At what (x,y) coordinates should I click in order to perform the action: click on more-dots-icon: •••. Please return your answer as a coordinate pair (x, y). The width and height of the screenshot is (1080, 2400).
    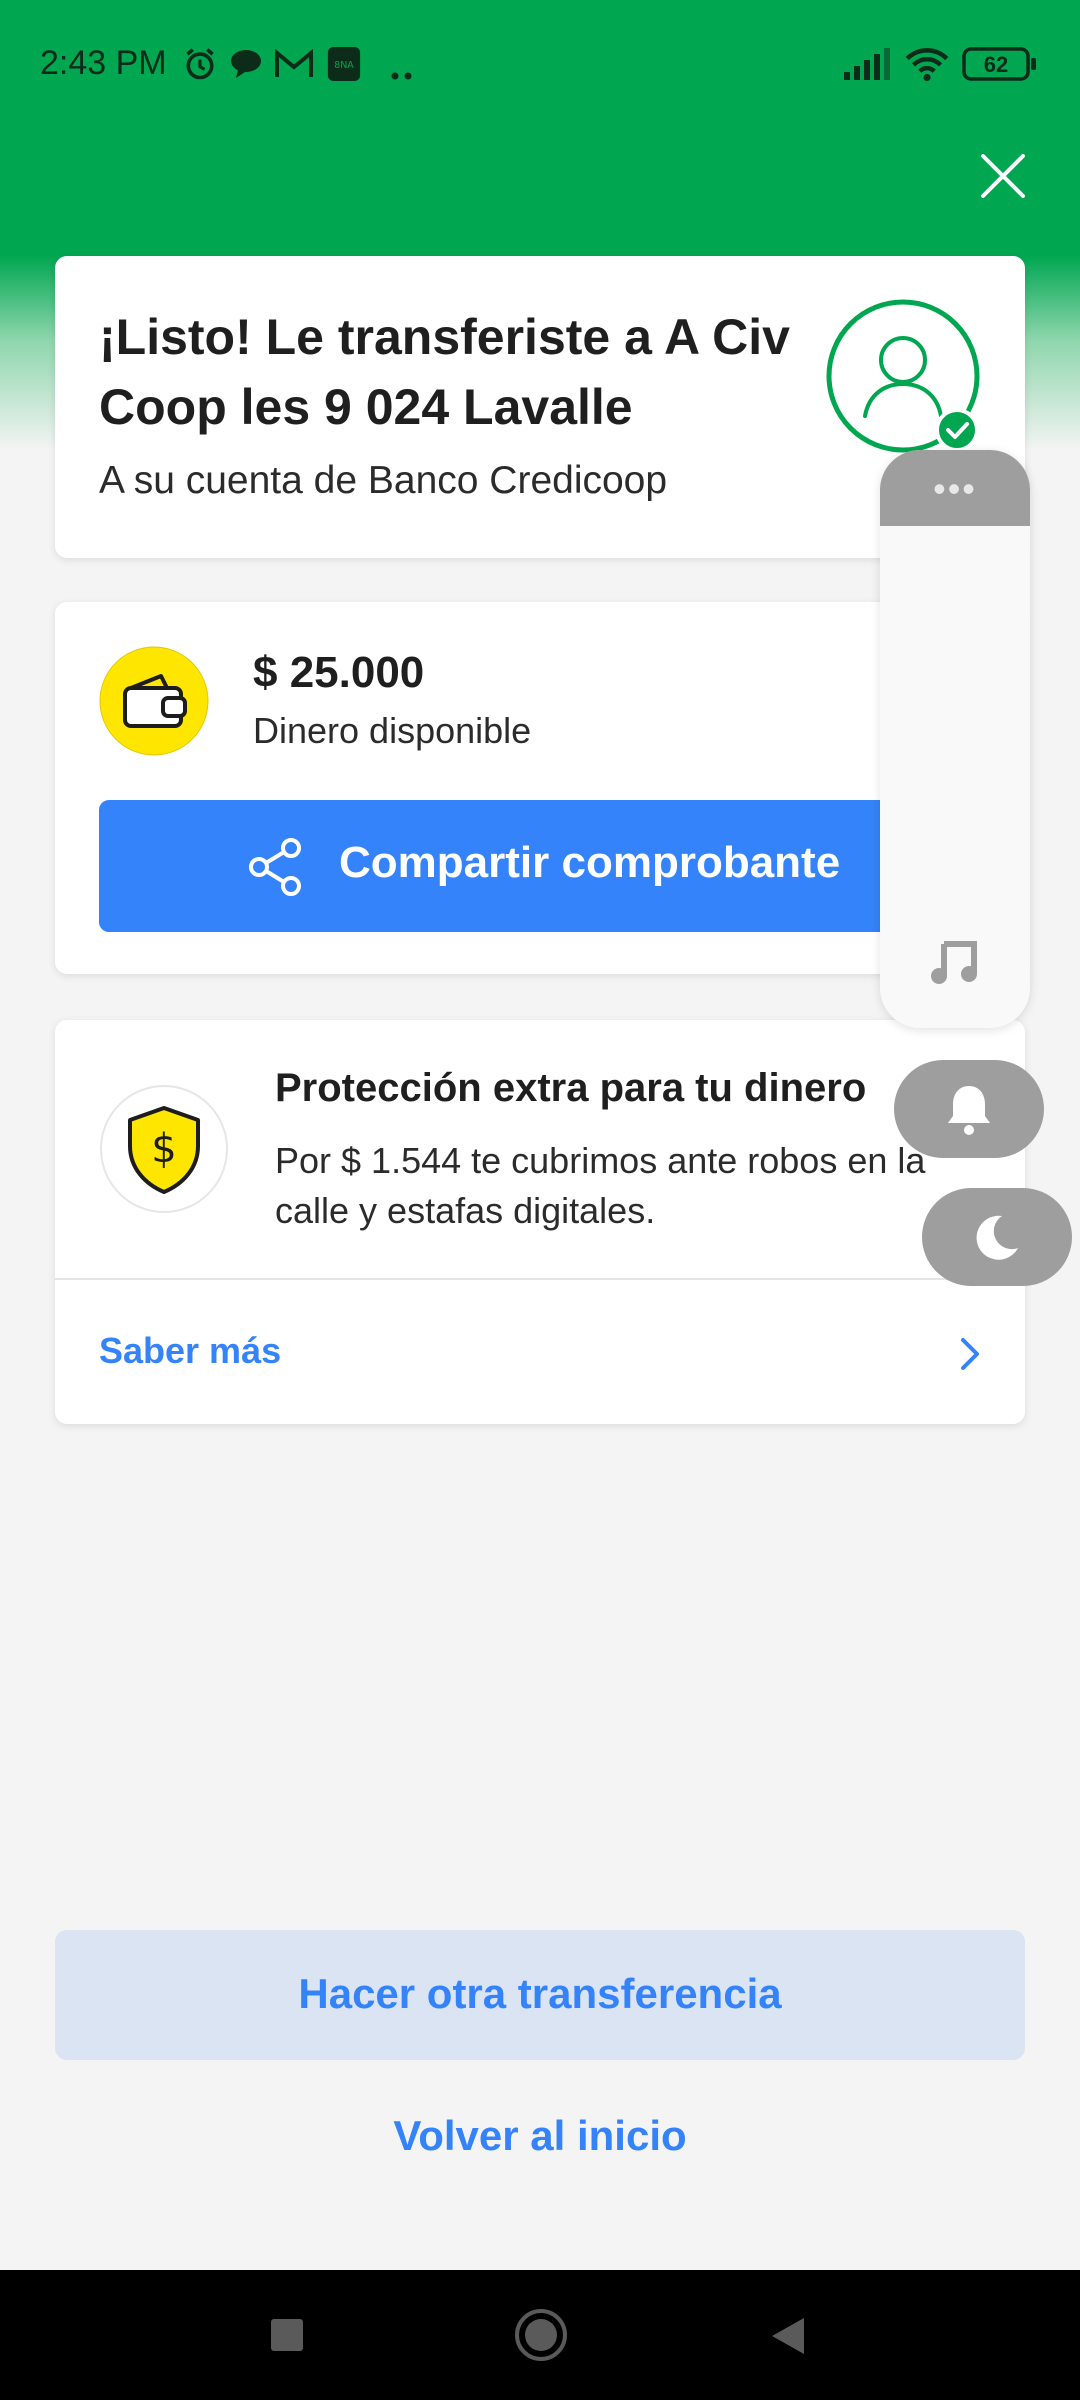
    Looking at the image, I should click on (955, 488).